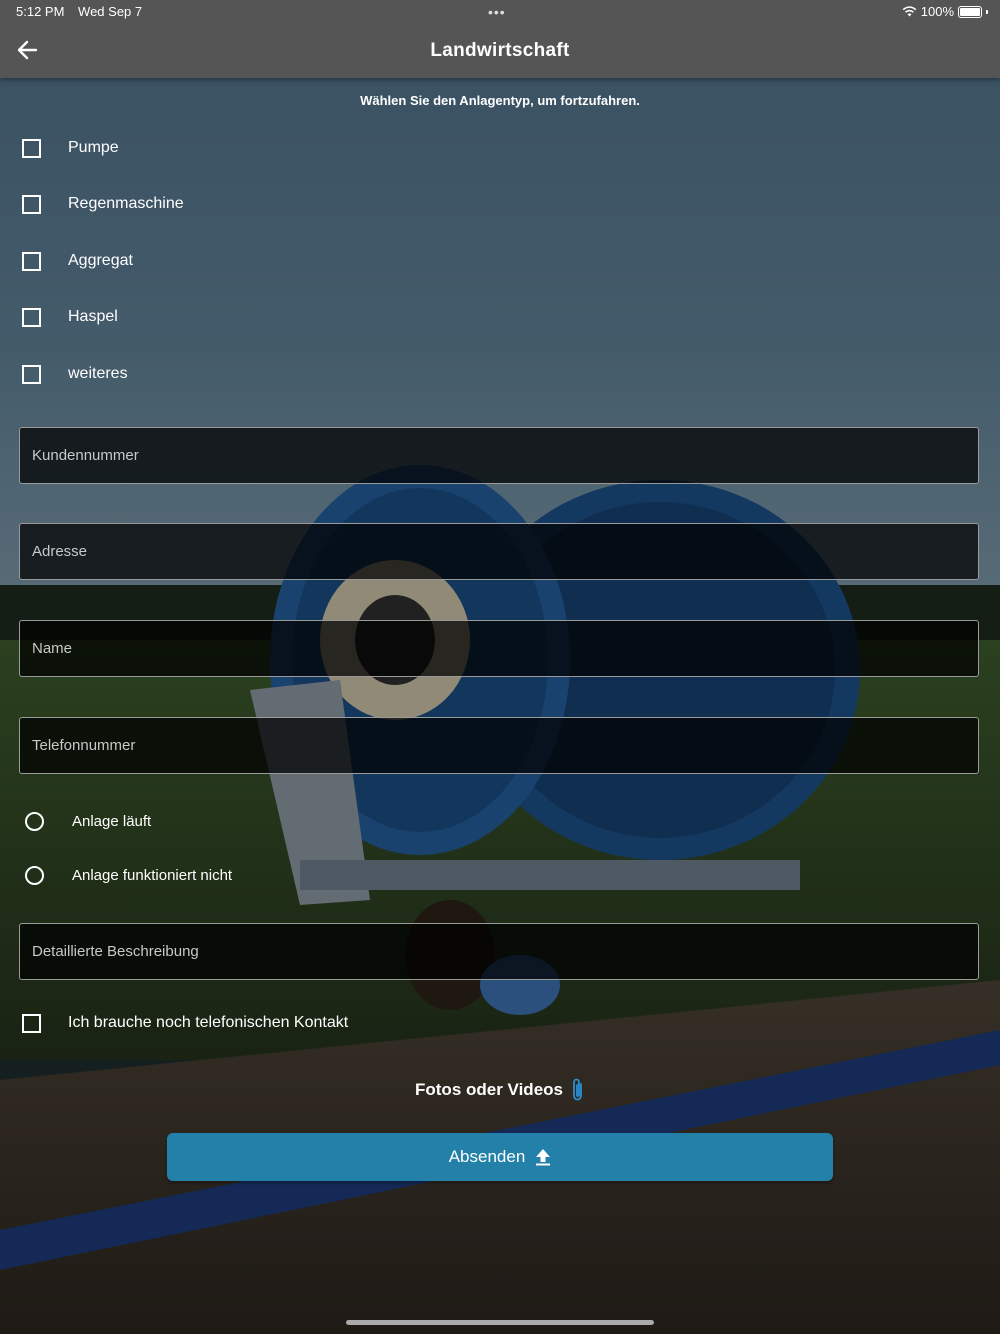  What do you see at coordinates (937, 11) in the screenshot?
I see `battery-percent: 100%` at bounding box center [937, 11].